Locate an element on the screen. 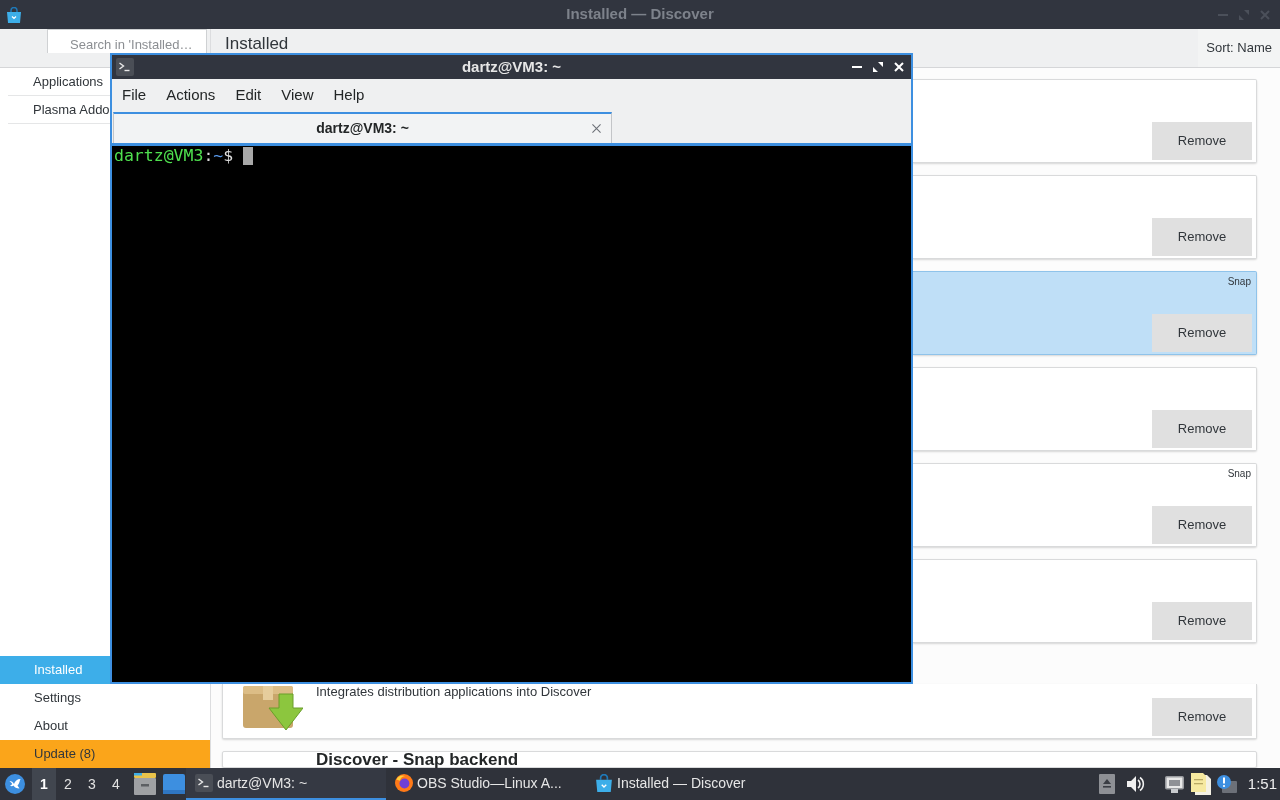 This screenshot has height=800, width=1280. page-title: Installed is located at coordinates (257, 43).